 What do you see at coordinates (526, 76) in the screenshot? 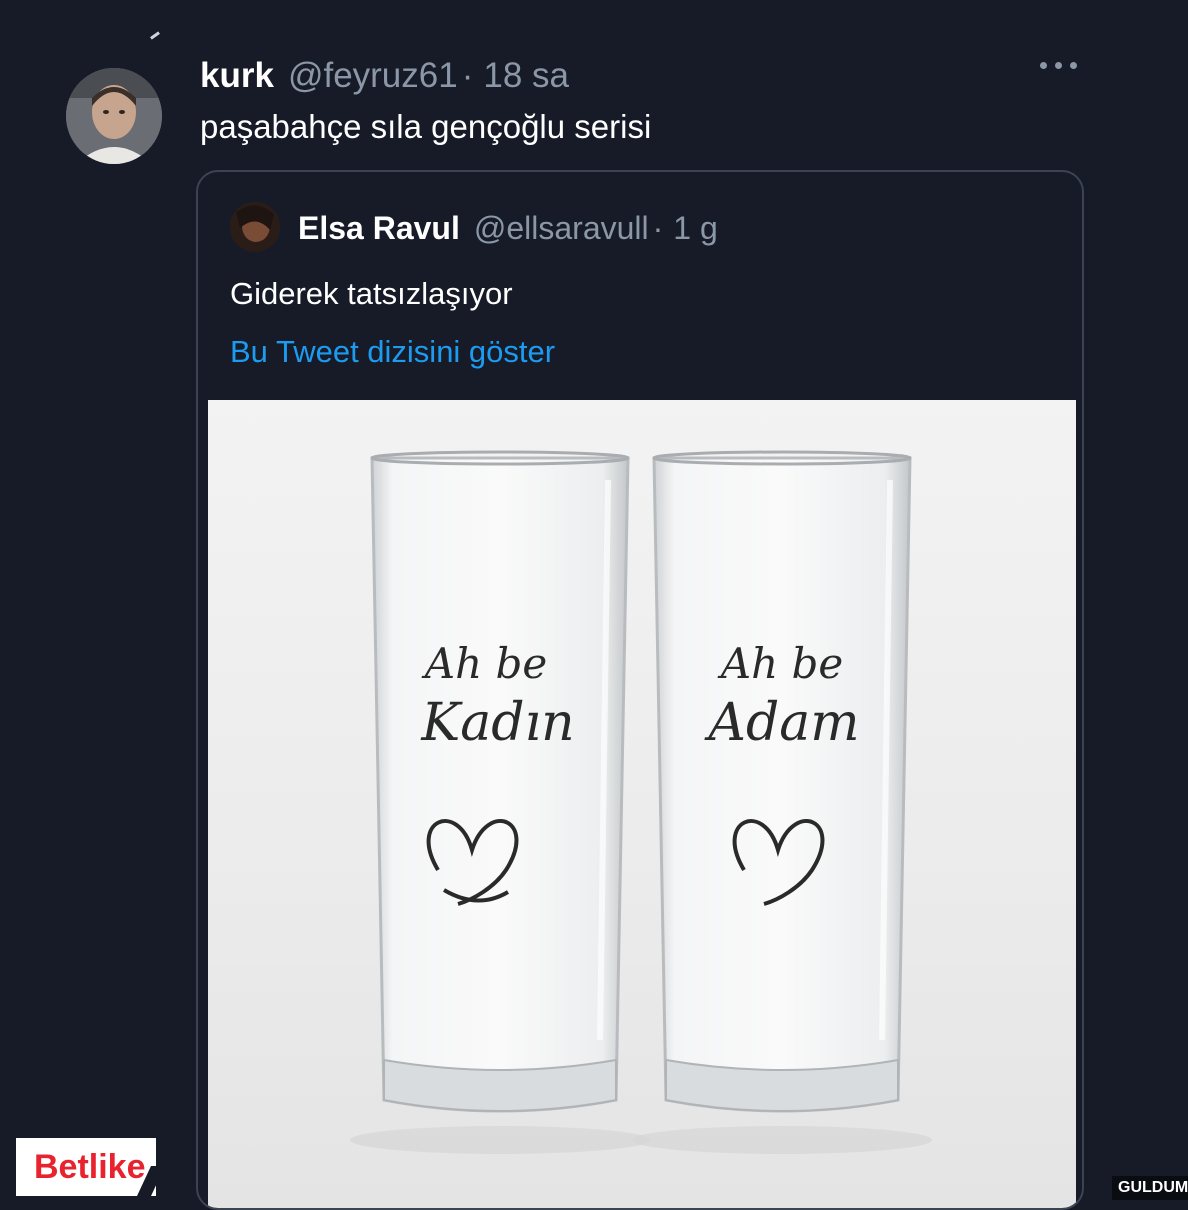
I see `tweet-time: 18 sa` at bounding box center [526, 76].